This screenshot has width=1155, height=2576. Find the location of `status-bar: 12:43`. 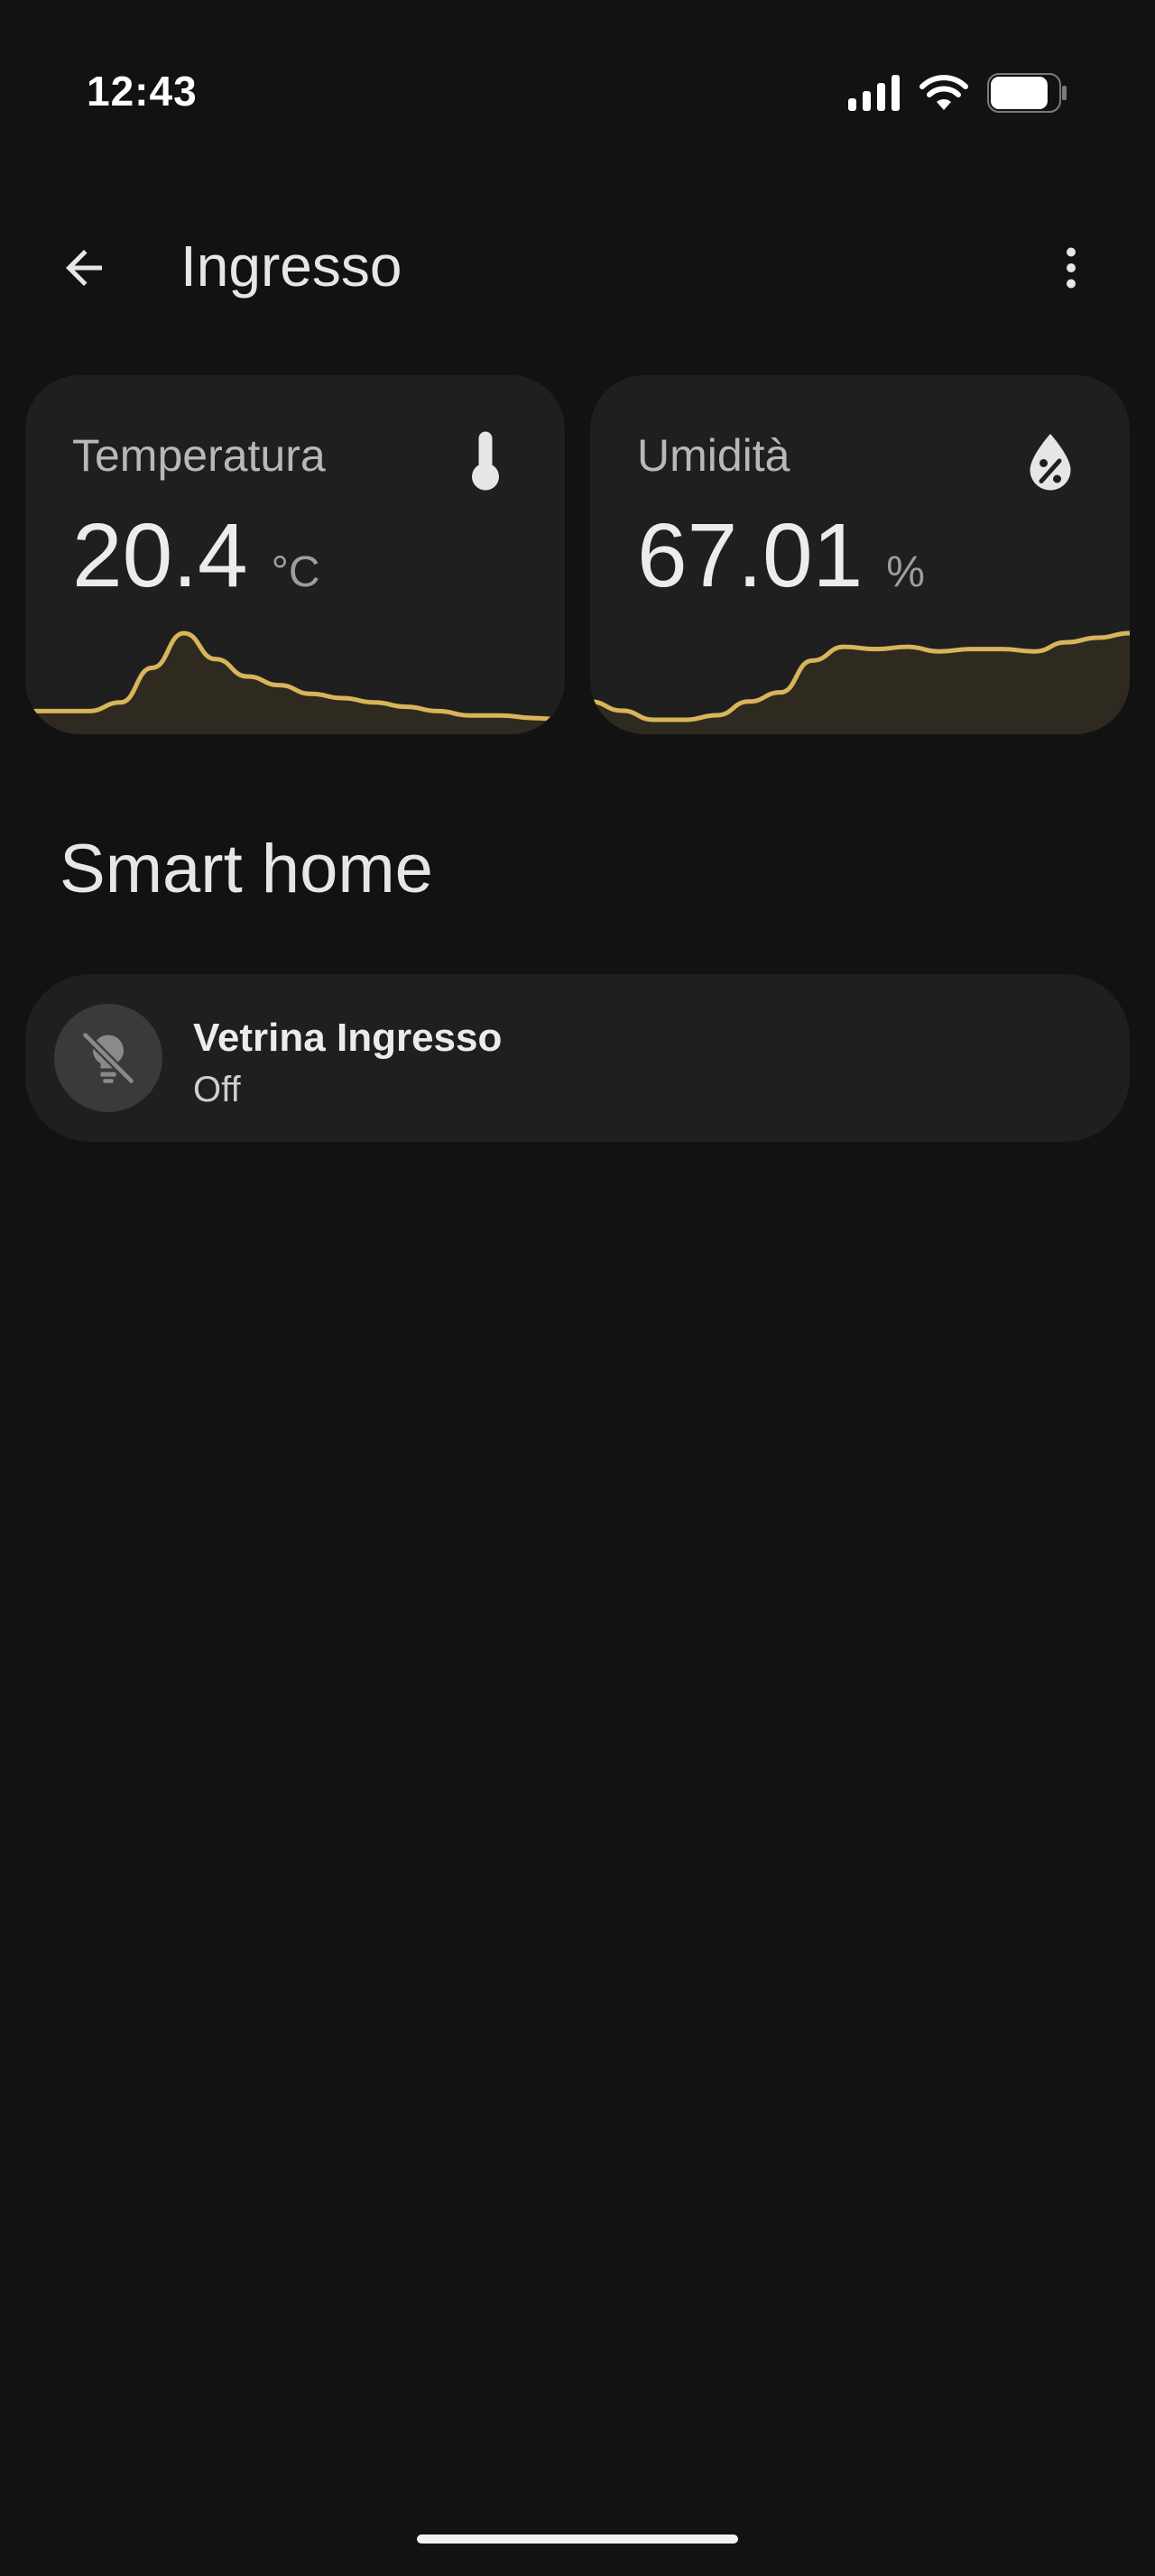

status-bar: 12:43 is located at coordinates (577, 90).